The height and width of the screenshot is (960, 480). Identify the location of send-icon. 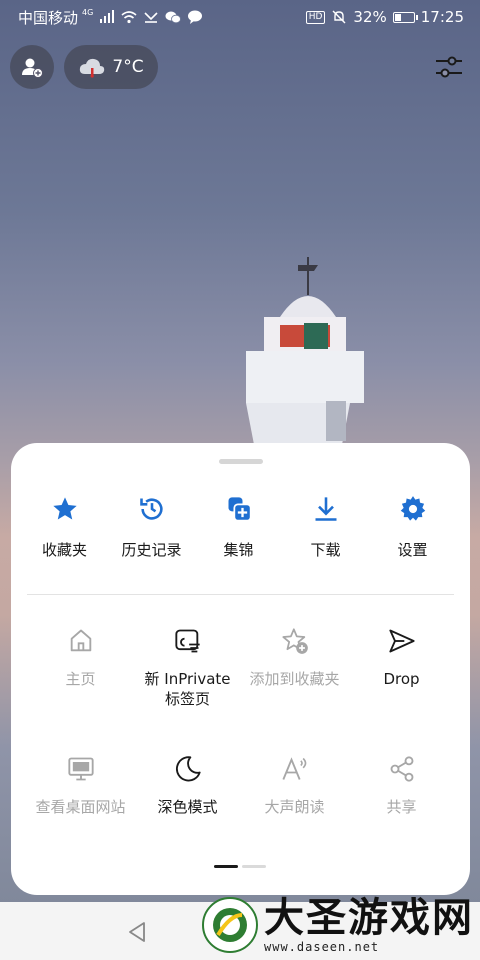
(401, 641).